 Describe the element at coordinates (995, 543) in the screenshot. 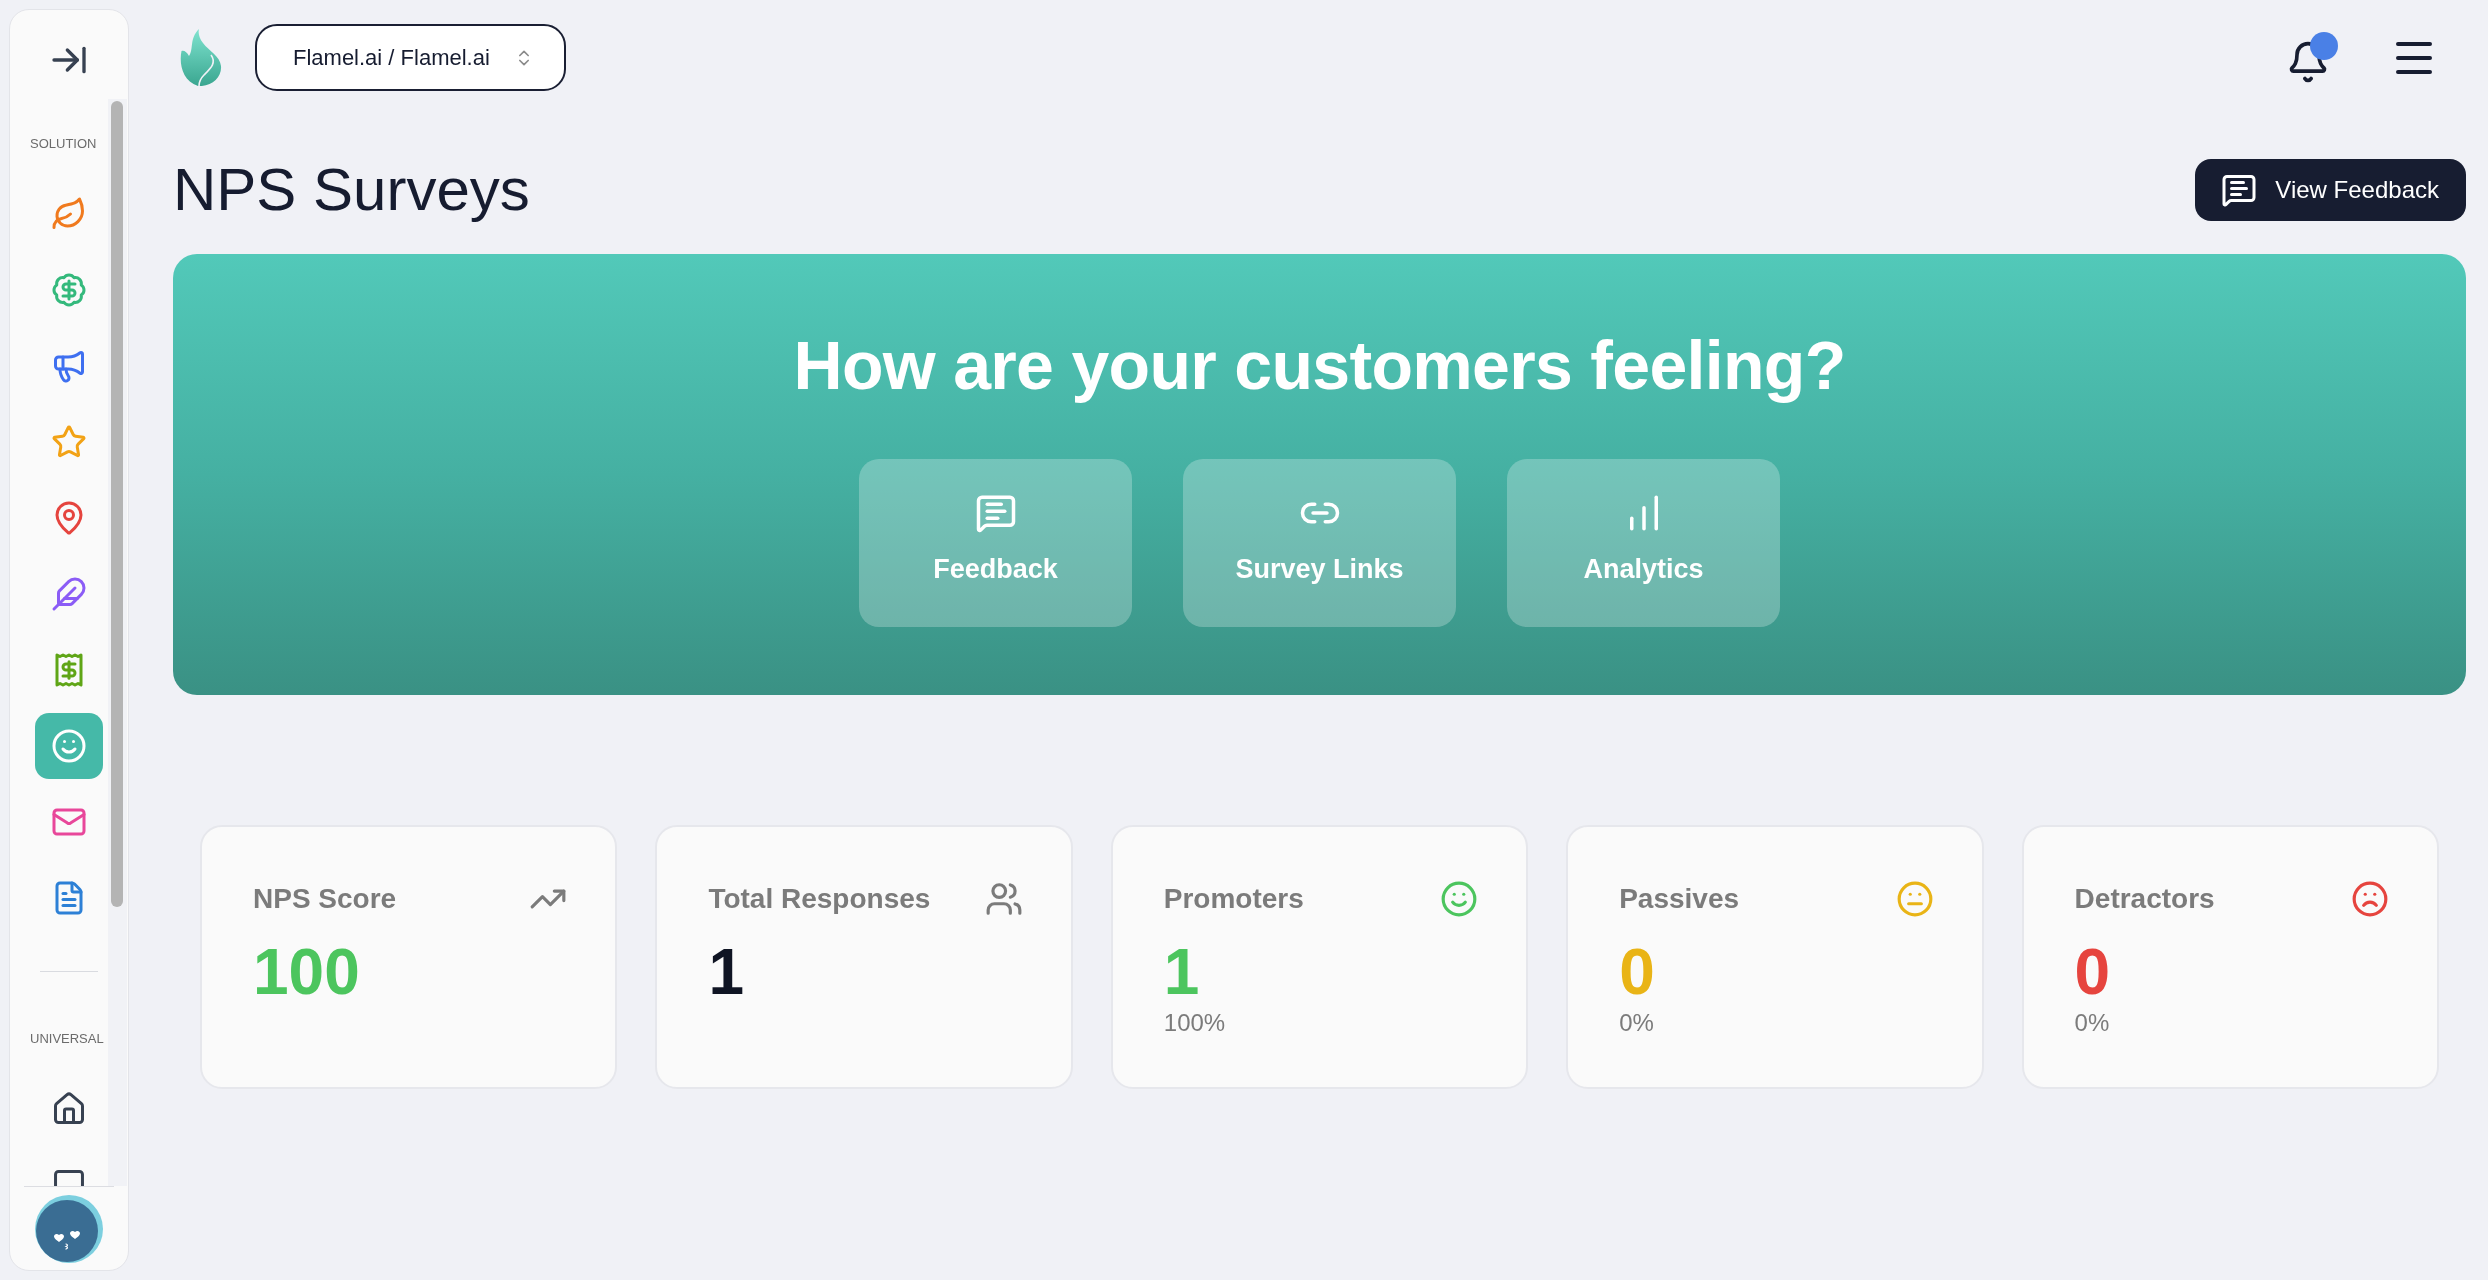

I see `hero-action-button: Feedback` at that location.